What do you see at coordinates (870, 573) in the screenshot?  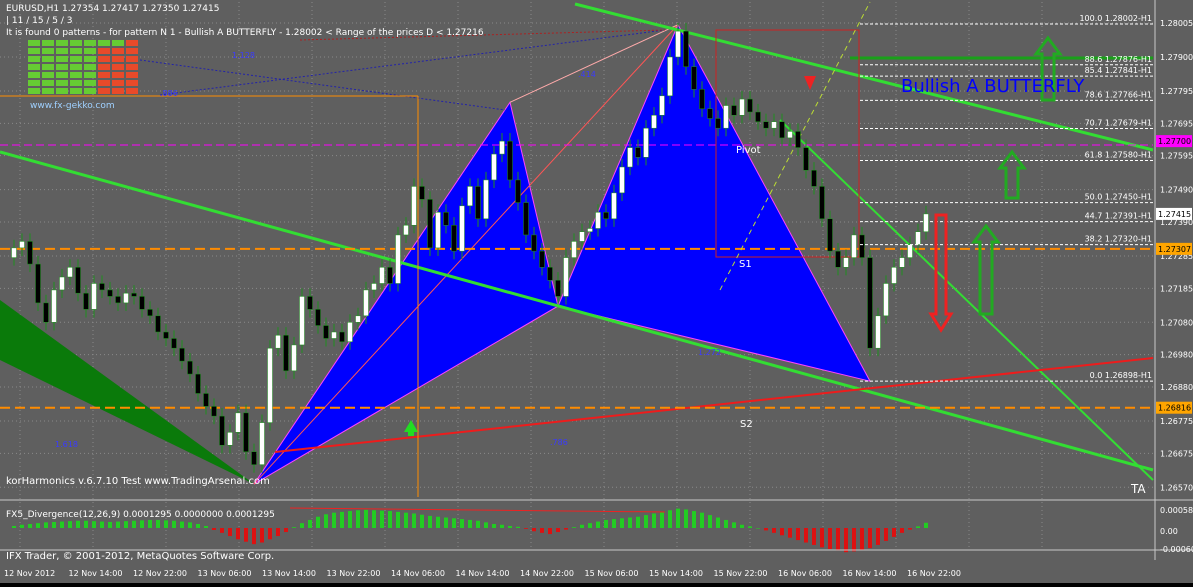 I see `time-tick-label: 16 Nov 14:00` at bounding box center [870, 573].